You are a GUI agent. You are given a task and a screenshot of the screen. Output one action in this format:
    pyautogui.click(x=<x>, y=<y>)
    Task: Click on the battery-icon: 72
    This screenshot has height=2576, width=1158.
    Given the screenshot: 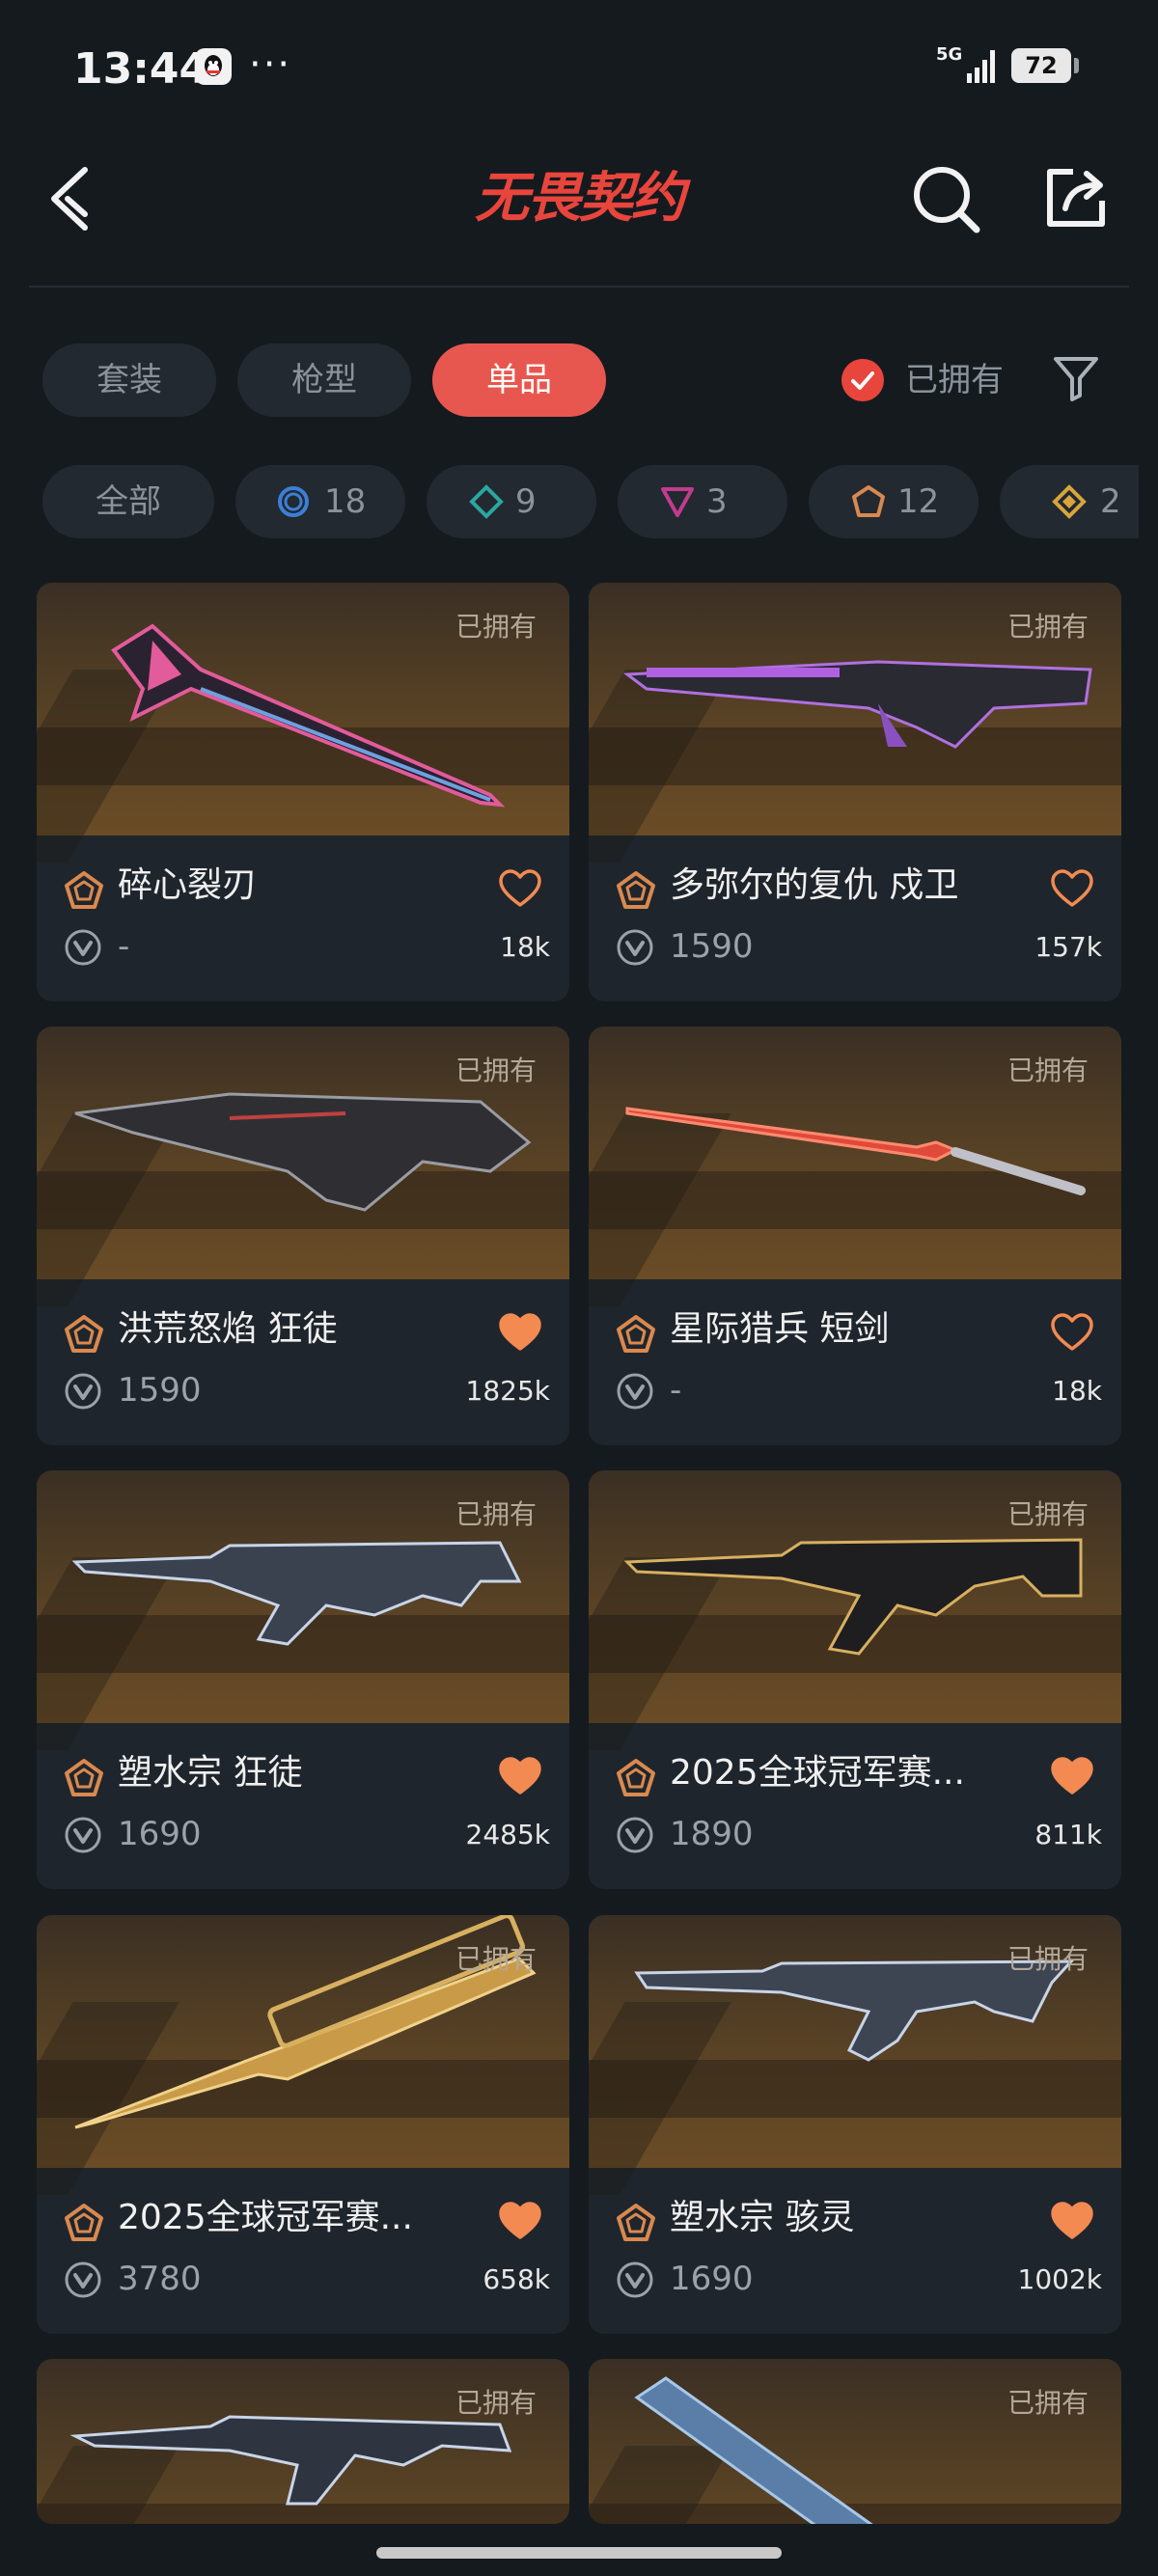 What is the action you would take?
    pyautogui.click(x=1045, y=65)
    